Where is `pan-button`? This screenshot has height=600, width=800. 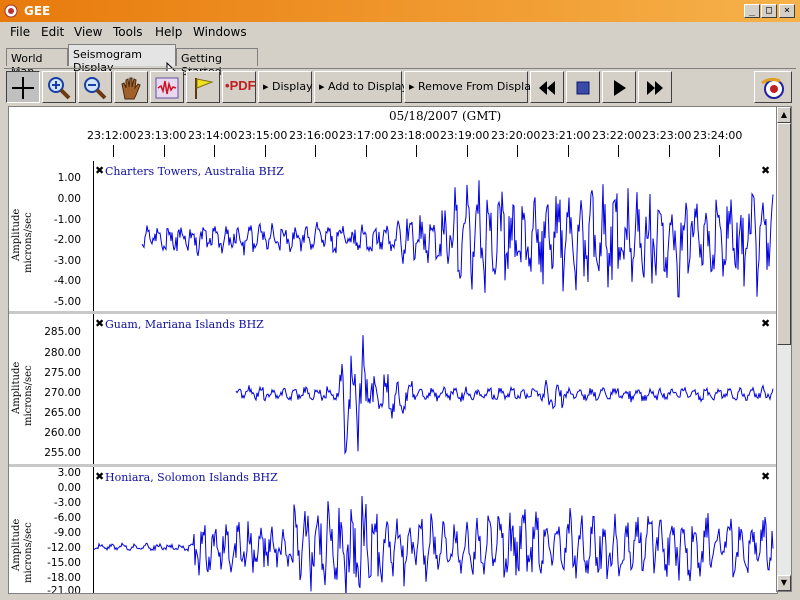
pan-button is located at coordinates (131, 87).